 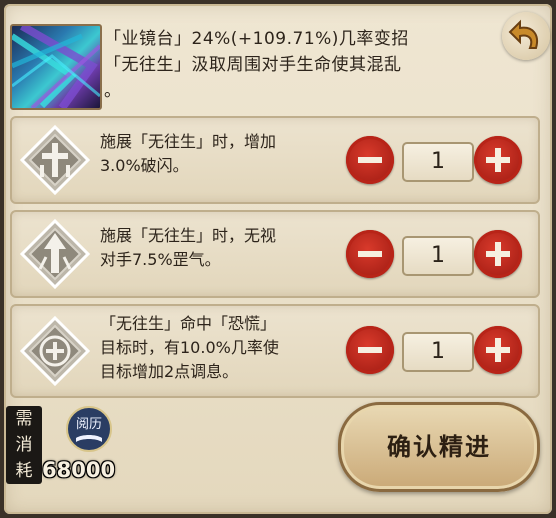 I want to click on cost-label: 需 消 耗, so click(x=24, y=445).